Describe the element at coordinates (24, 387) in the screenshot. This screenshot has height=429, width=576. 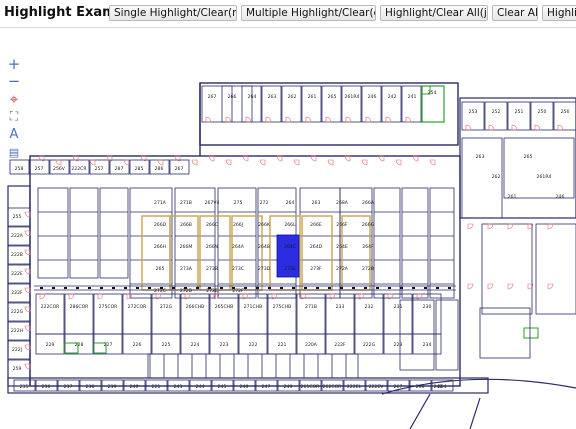
I see `room-label: 235` at that location.